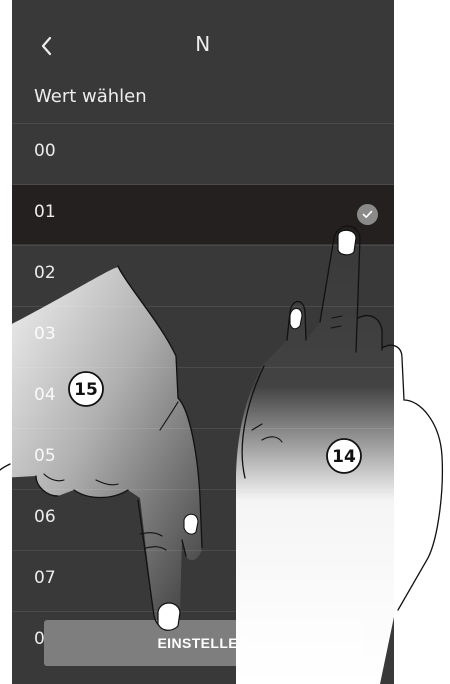  I want to click on list-item-label: 06, so click(45, 517).